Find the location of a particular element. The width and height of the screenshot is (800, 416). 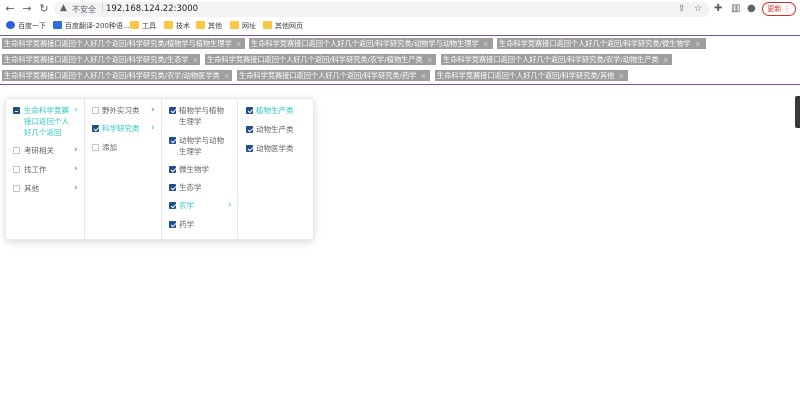

selected-tag: 生命科学竞赛接口返回个人好几个返回/科学研究类/植物学与植物生理学 × is located at coordinates (123, 43).